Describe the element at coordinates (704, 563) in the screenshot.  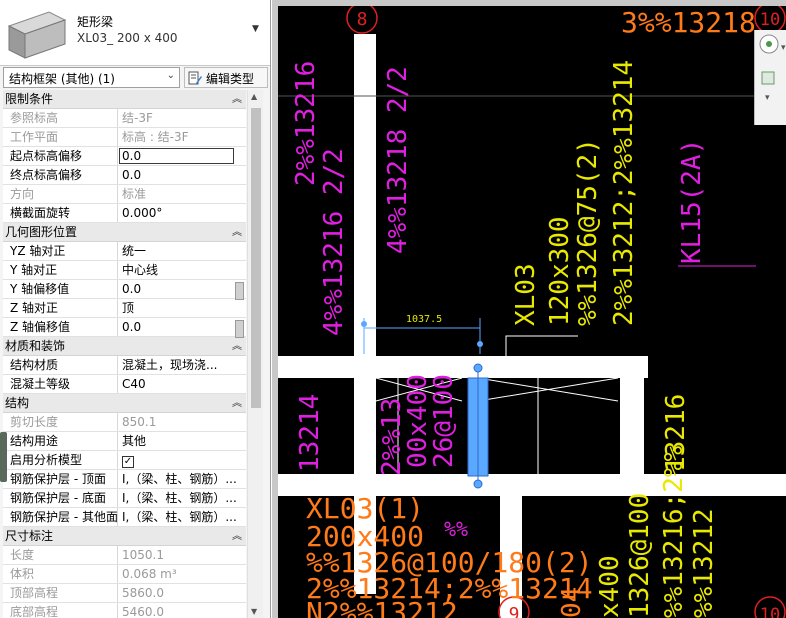
I see `cad-annotation: %%13212` at that location.